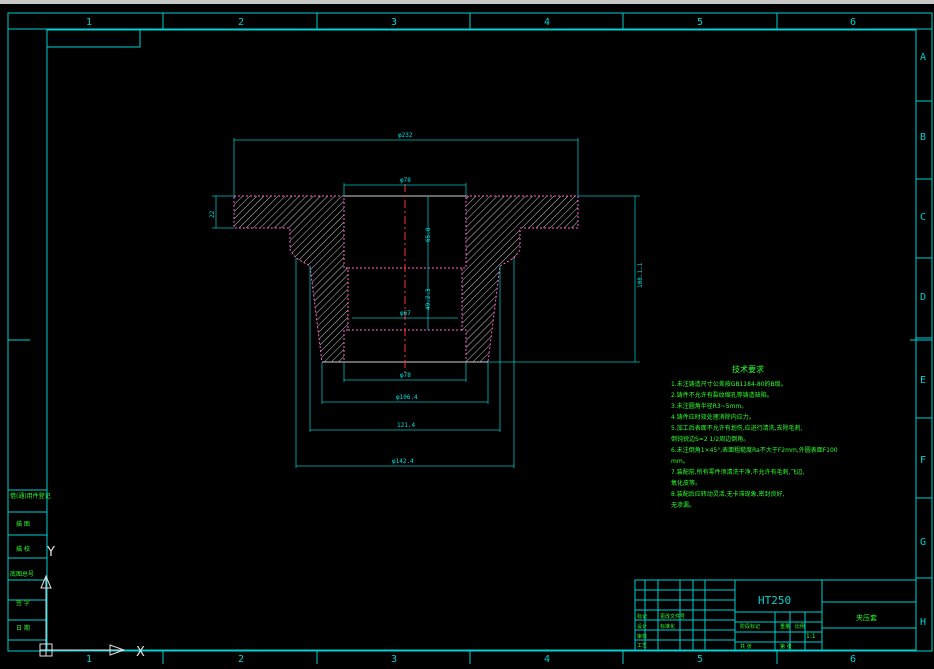 The image size is (934, 669). What do you see at coordinates (405, 375) in the screenshot?
I see `dim-bottom-bore: φ78` at bounding box center [405, 375].